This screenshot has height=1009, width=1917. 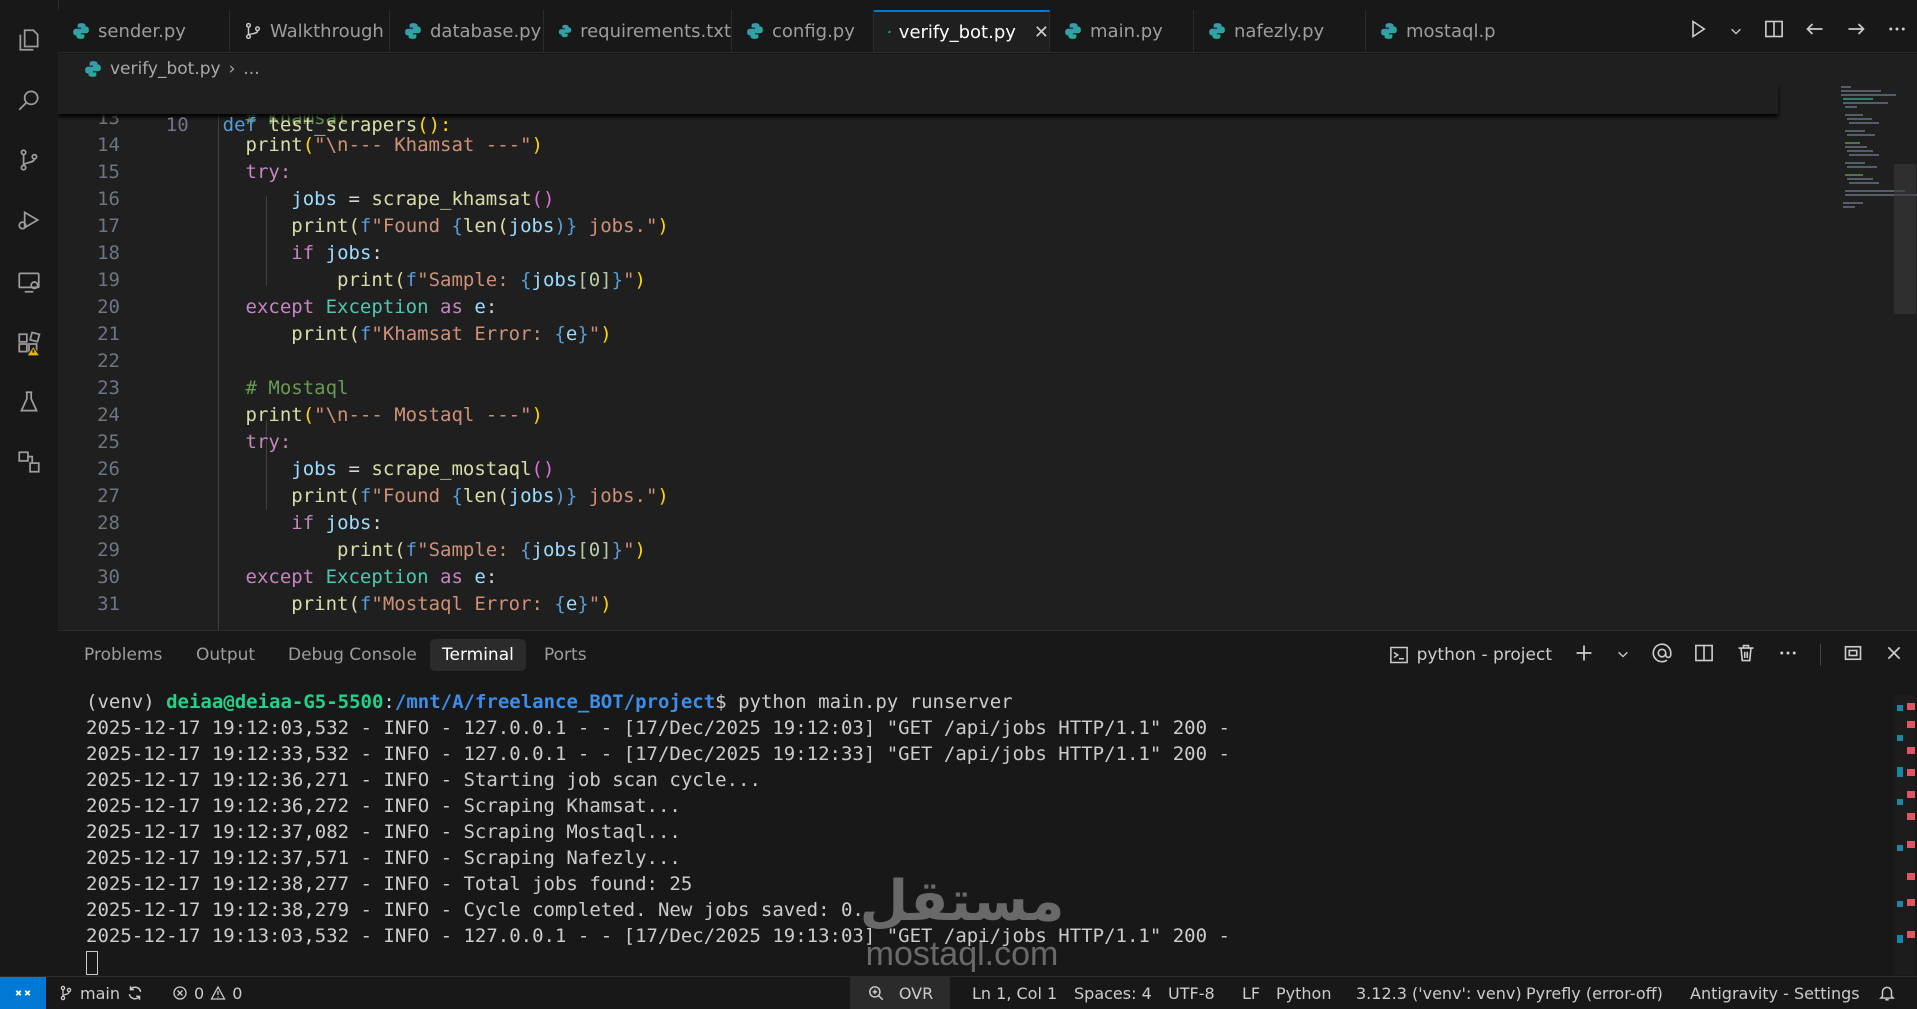 What do you see at coordinates (29, 160) in the screenshot?
I see `source-control-icon` at bounding box center [29, 160].